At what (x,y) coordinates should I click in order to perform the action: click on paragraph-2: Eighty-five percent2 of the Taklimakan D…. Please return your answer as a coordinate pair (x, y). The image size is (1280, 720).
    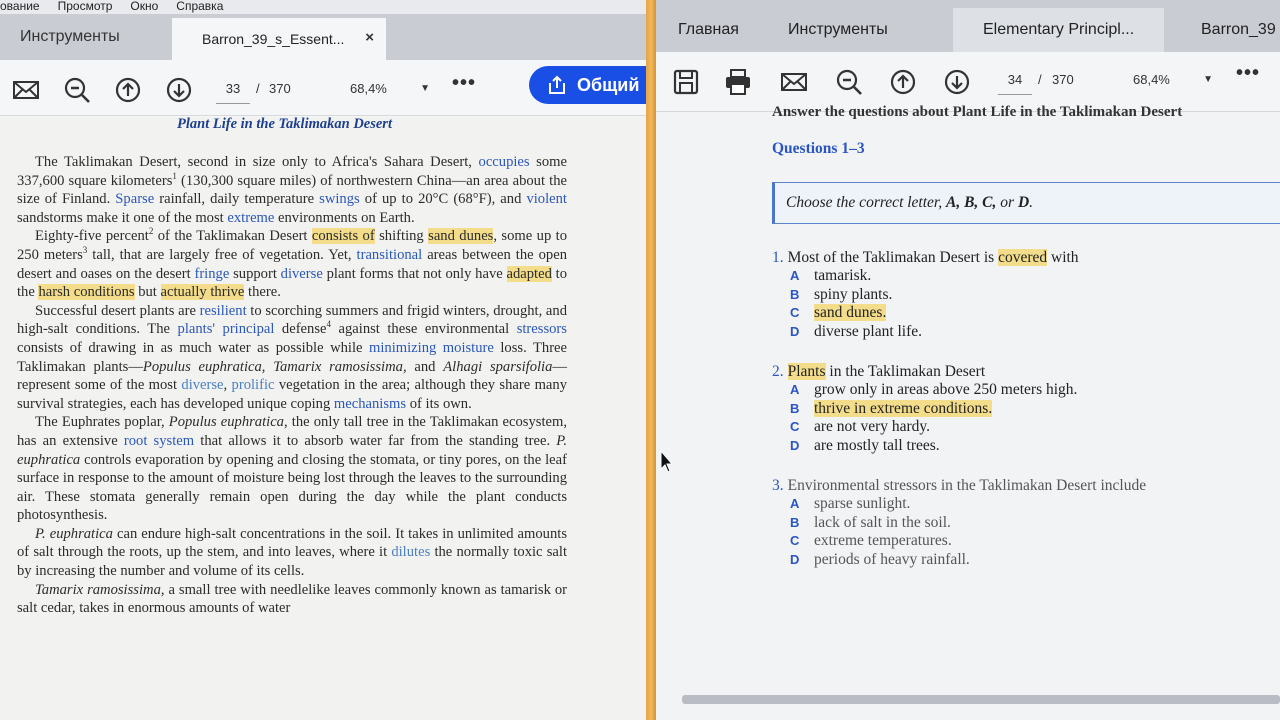
    Looking at the image, I should click on (292, 263).